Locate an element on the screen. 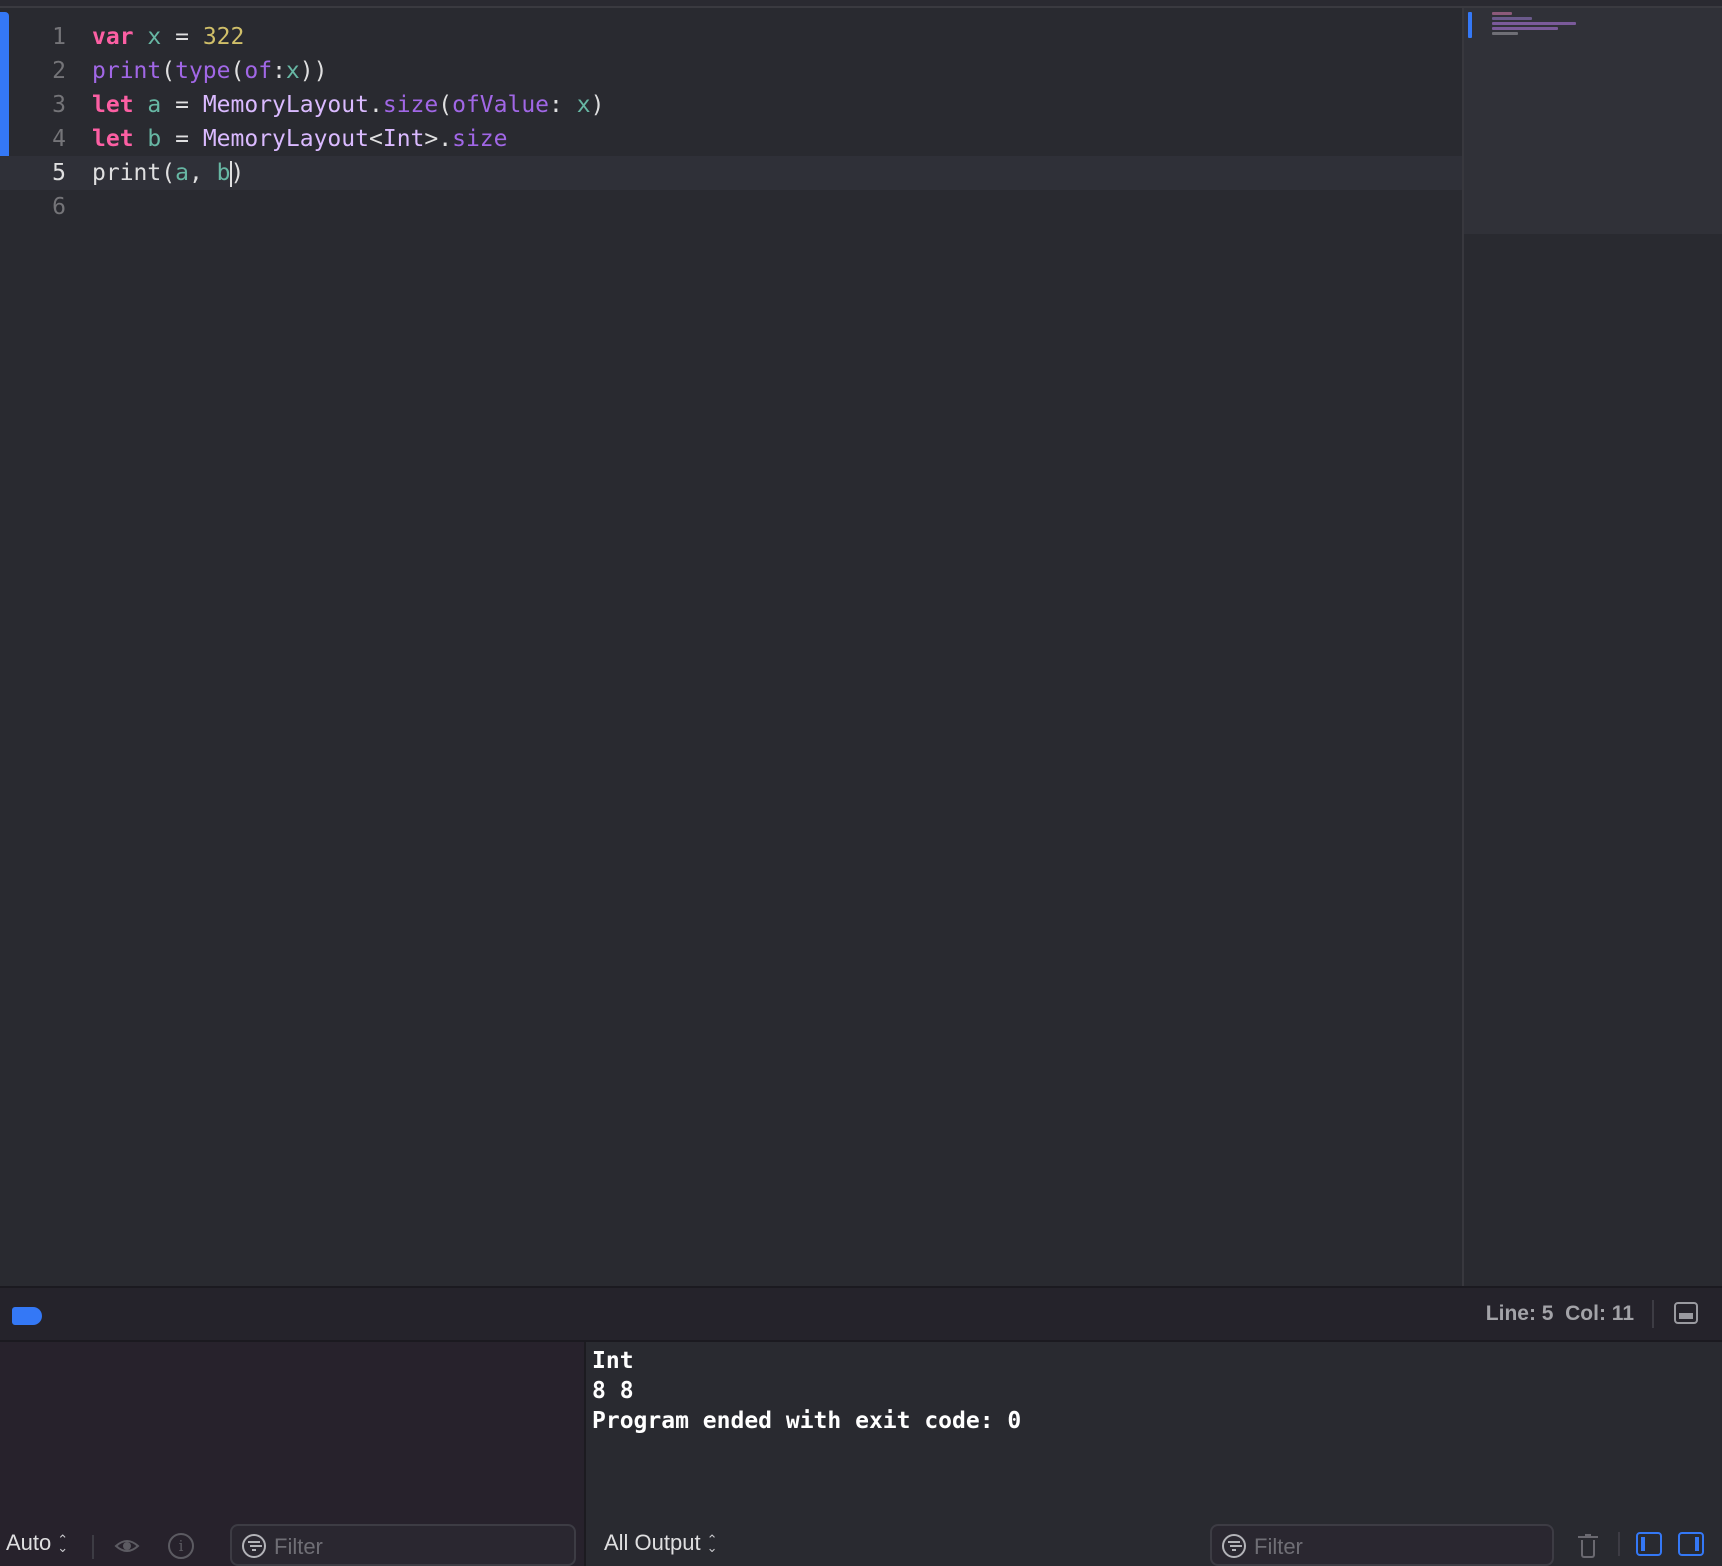 Image resolution: width=1722 pixels, height=1566 pixels. minimap is located at coordinates (1592, 647).